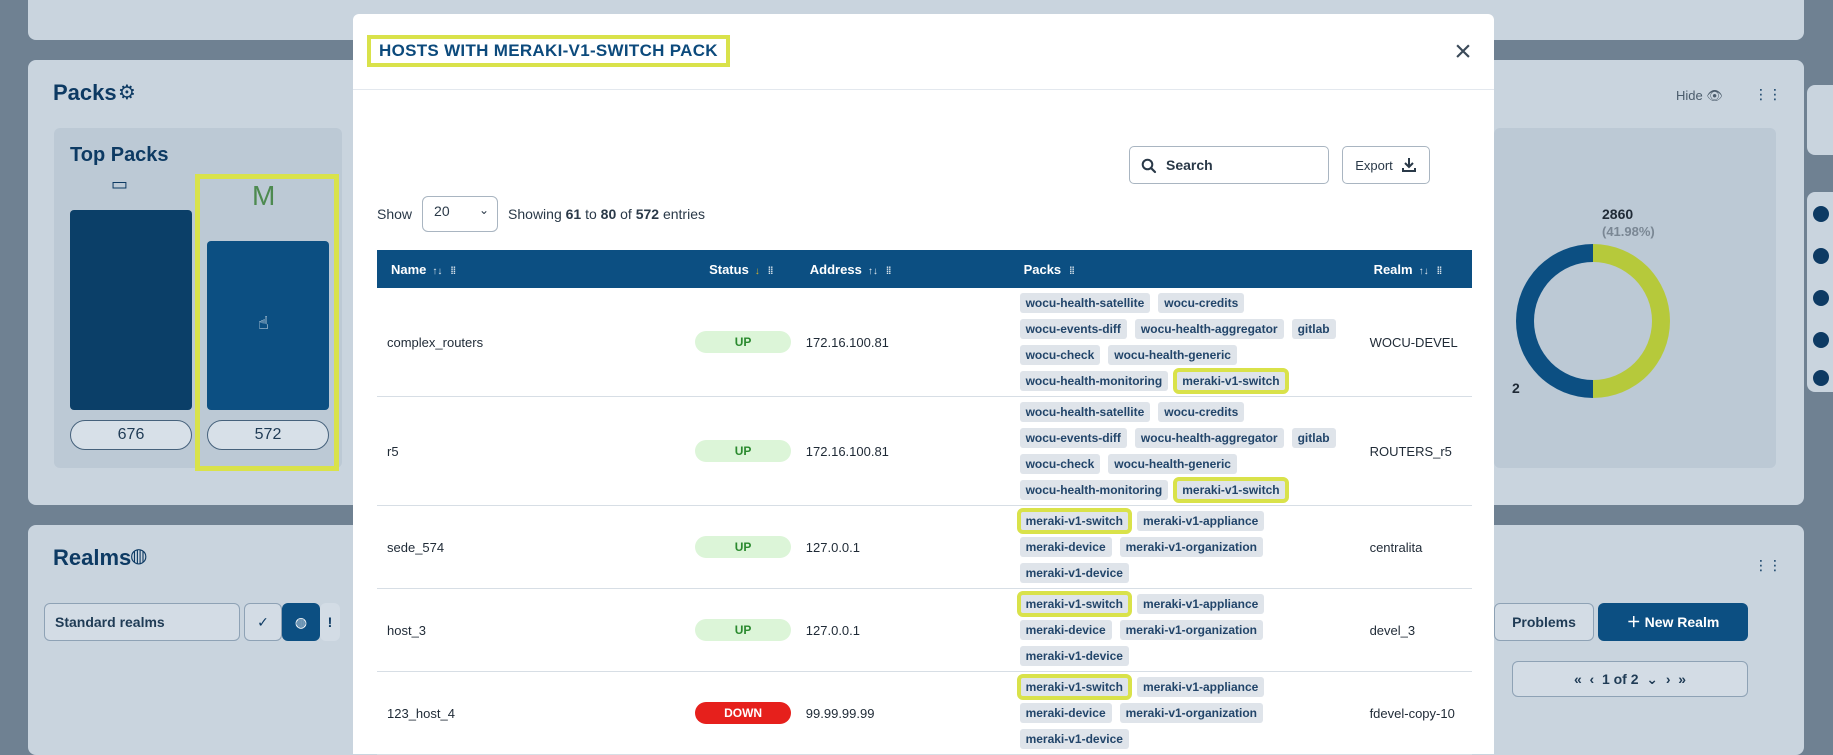 This screenshot has width=1833, height=755. I want to click on column-header-status: Status ↓ ⁞⁞, so click(745, 269).